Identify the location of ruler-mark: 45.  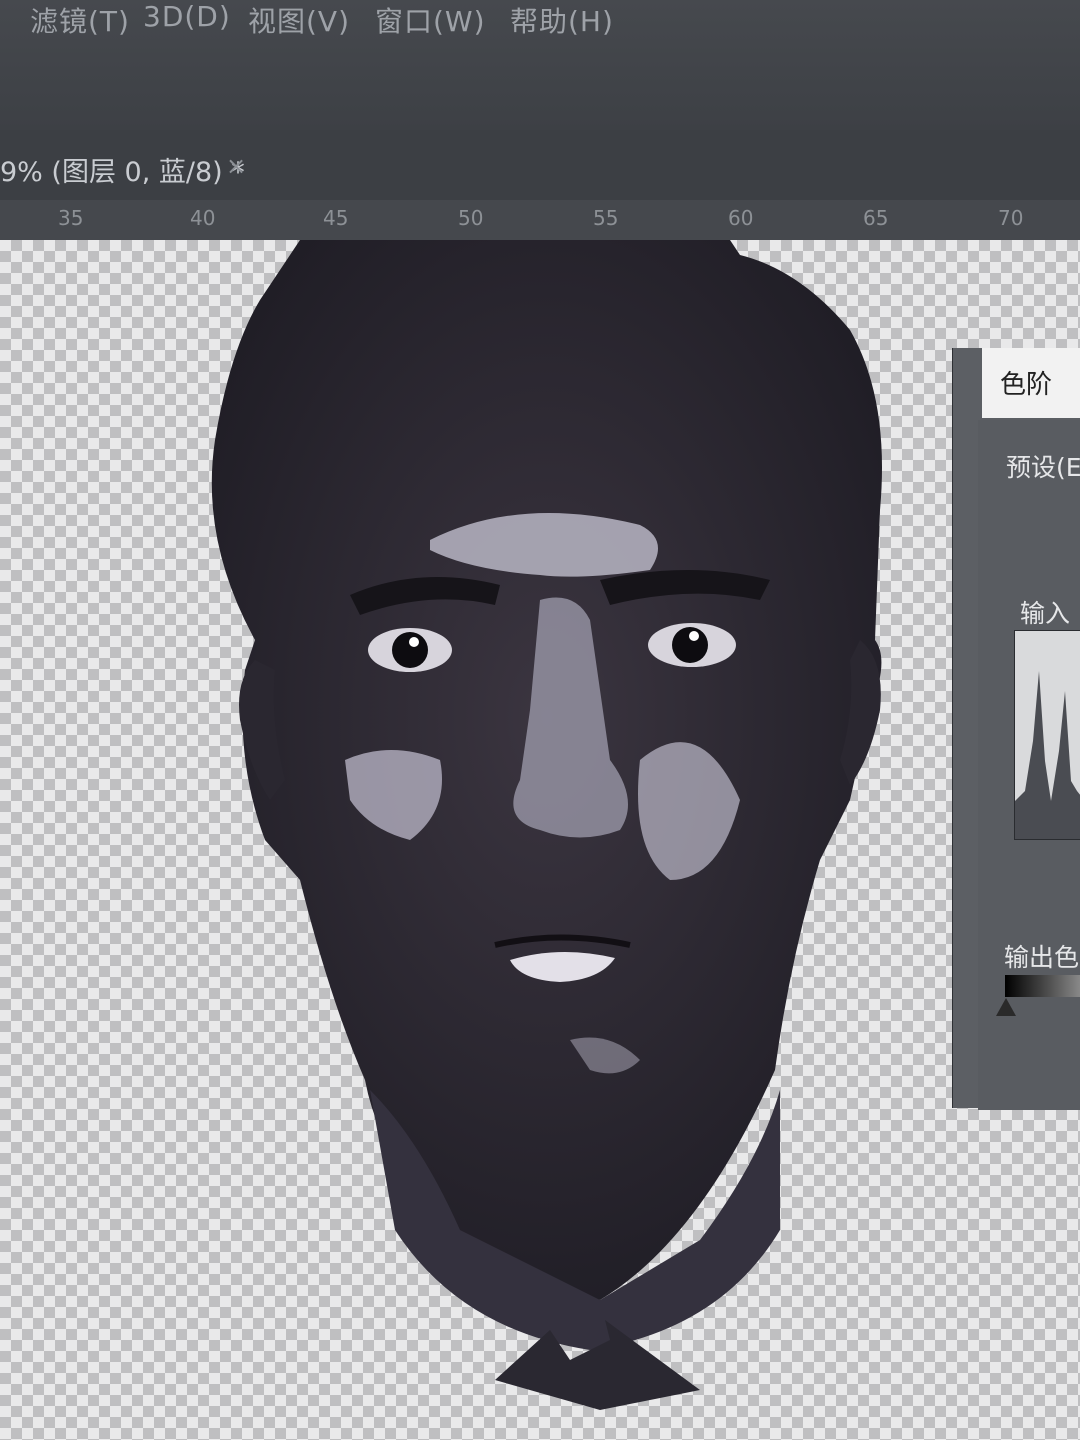
(336, 218).